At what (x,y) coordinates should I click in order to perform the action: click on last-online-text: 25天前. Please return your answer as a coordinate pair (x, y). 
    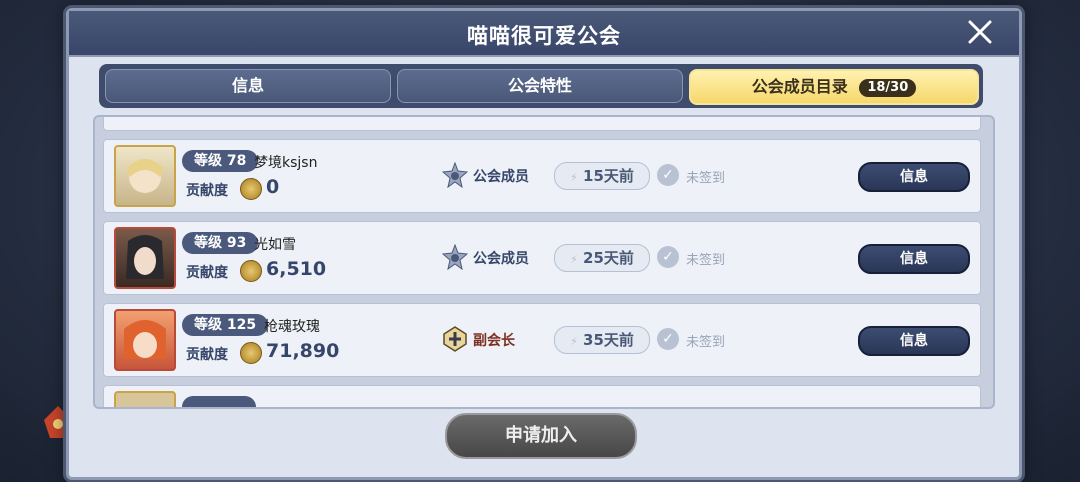
    Looking at the image, I should click on (608, 258).